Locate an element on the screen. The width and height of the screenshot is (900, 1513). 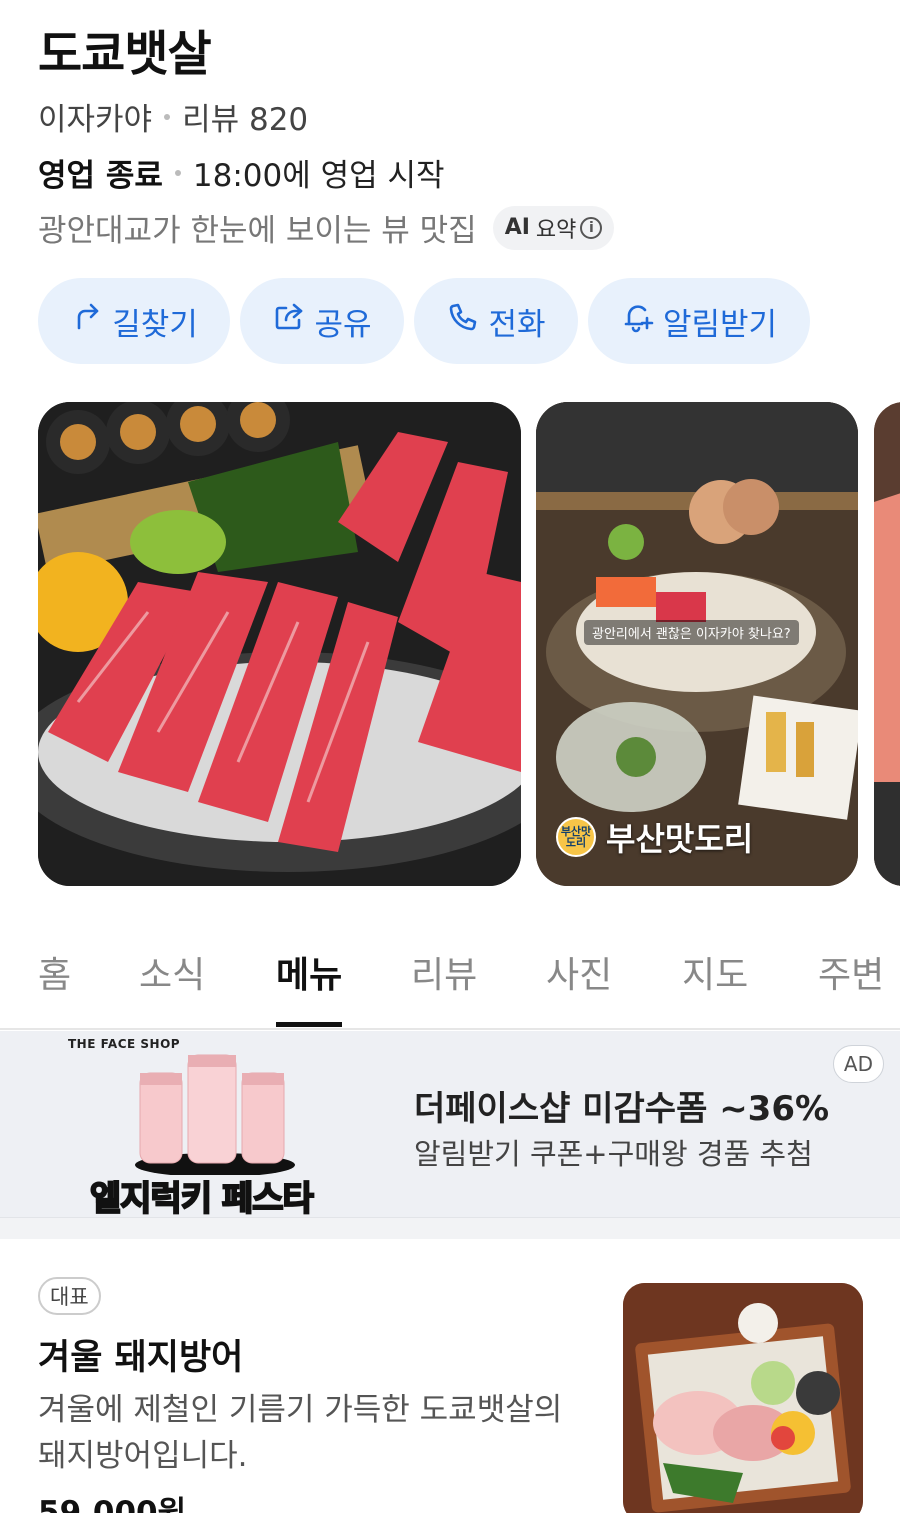
share-label: 공유 is located at coordinates (343, 324).